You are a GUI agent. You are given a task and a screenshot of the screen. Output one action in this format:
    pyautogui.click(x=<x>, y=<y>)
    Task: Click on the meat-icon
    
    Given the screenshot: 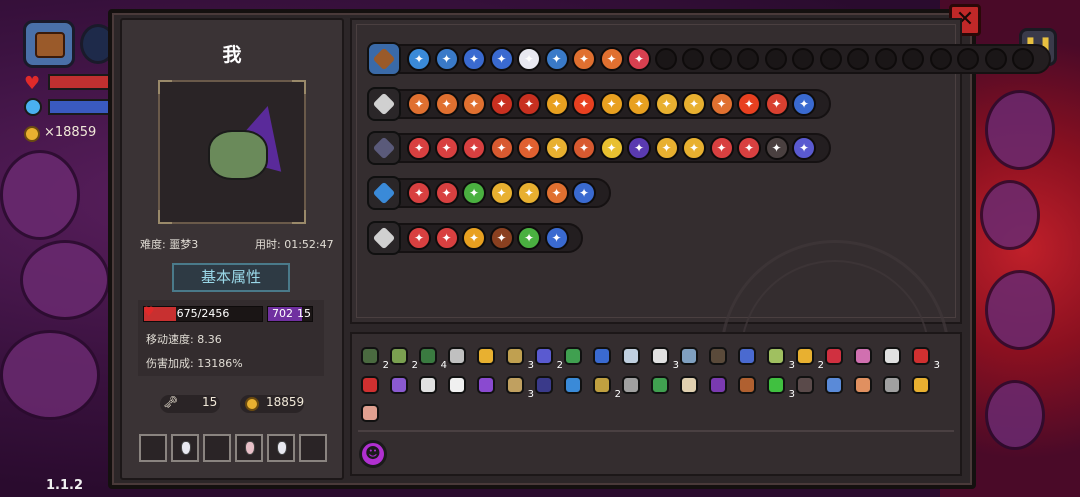 What is the action you would take?
    pyautogui.click(x=370, y=413)
    